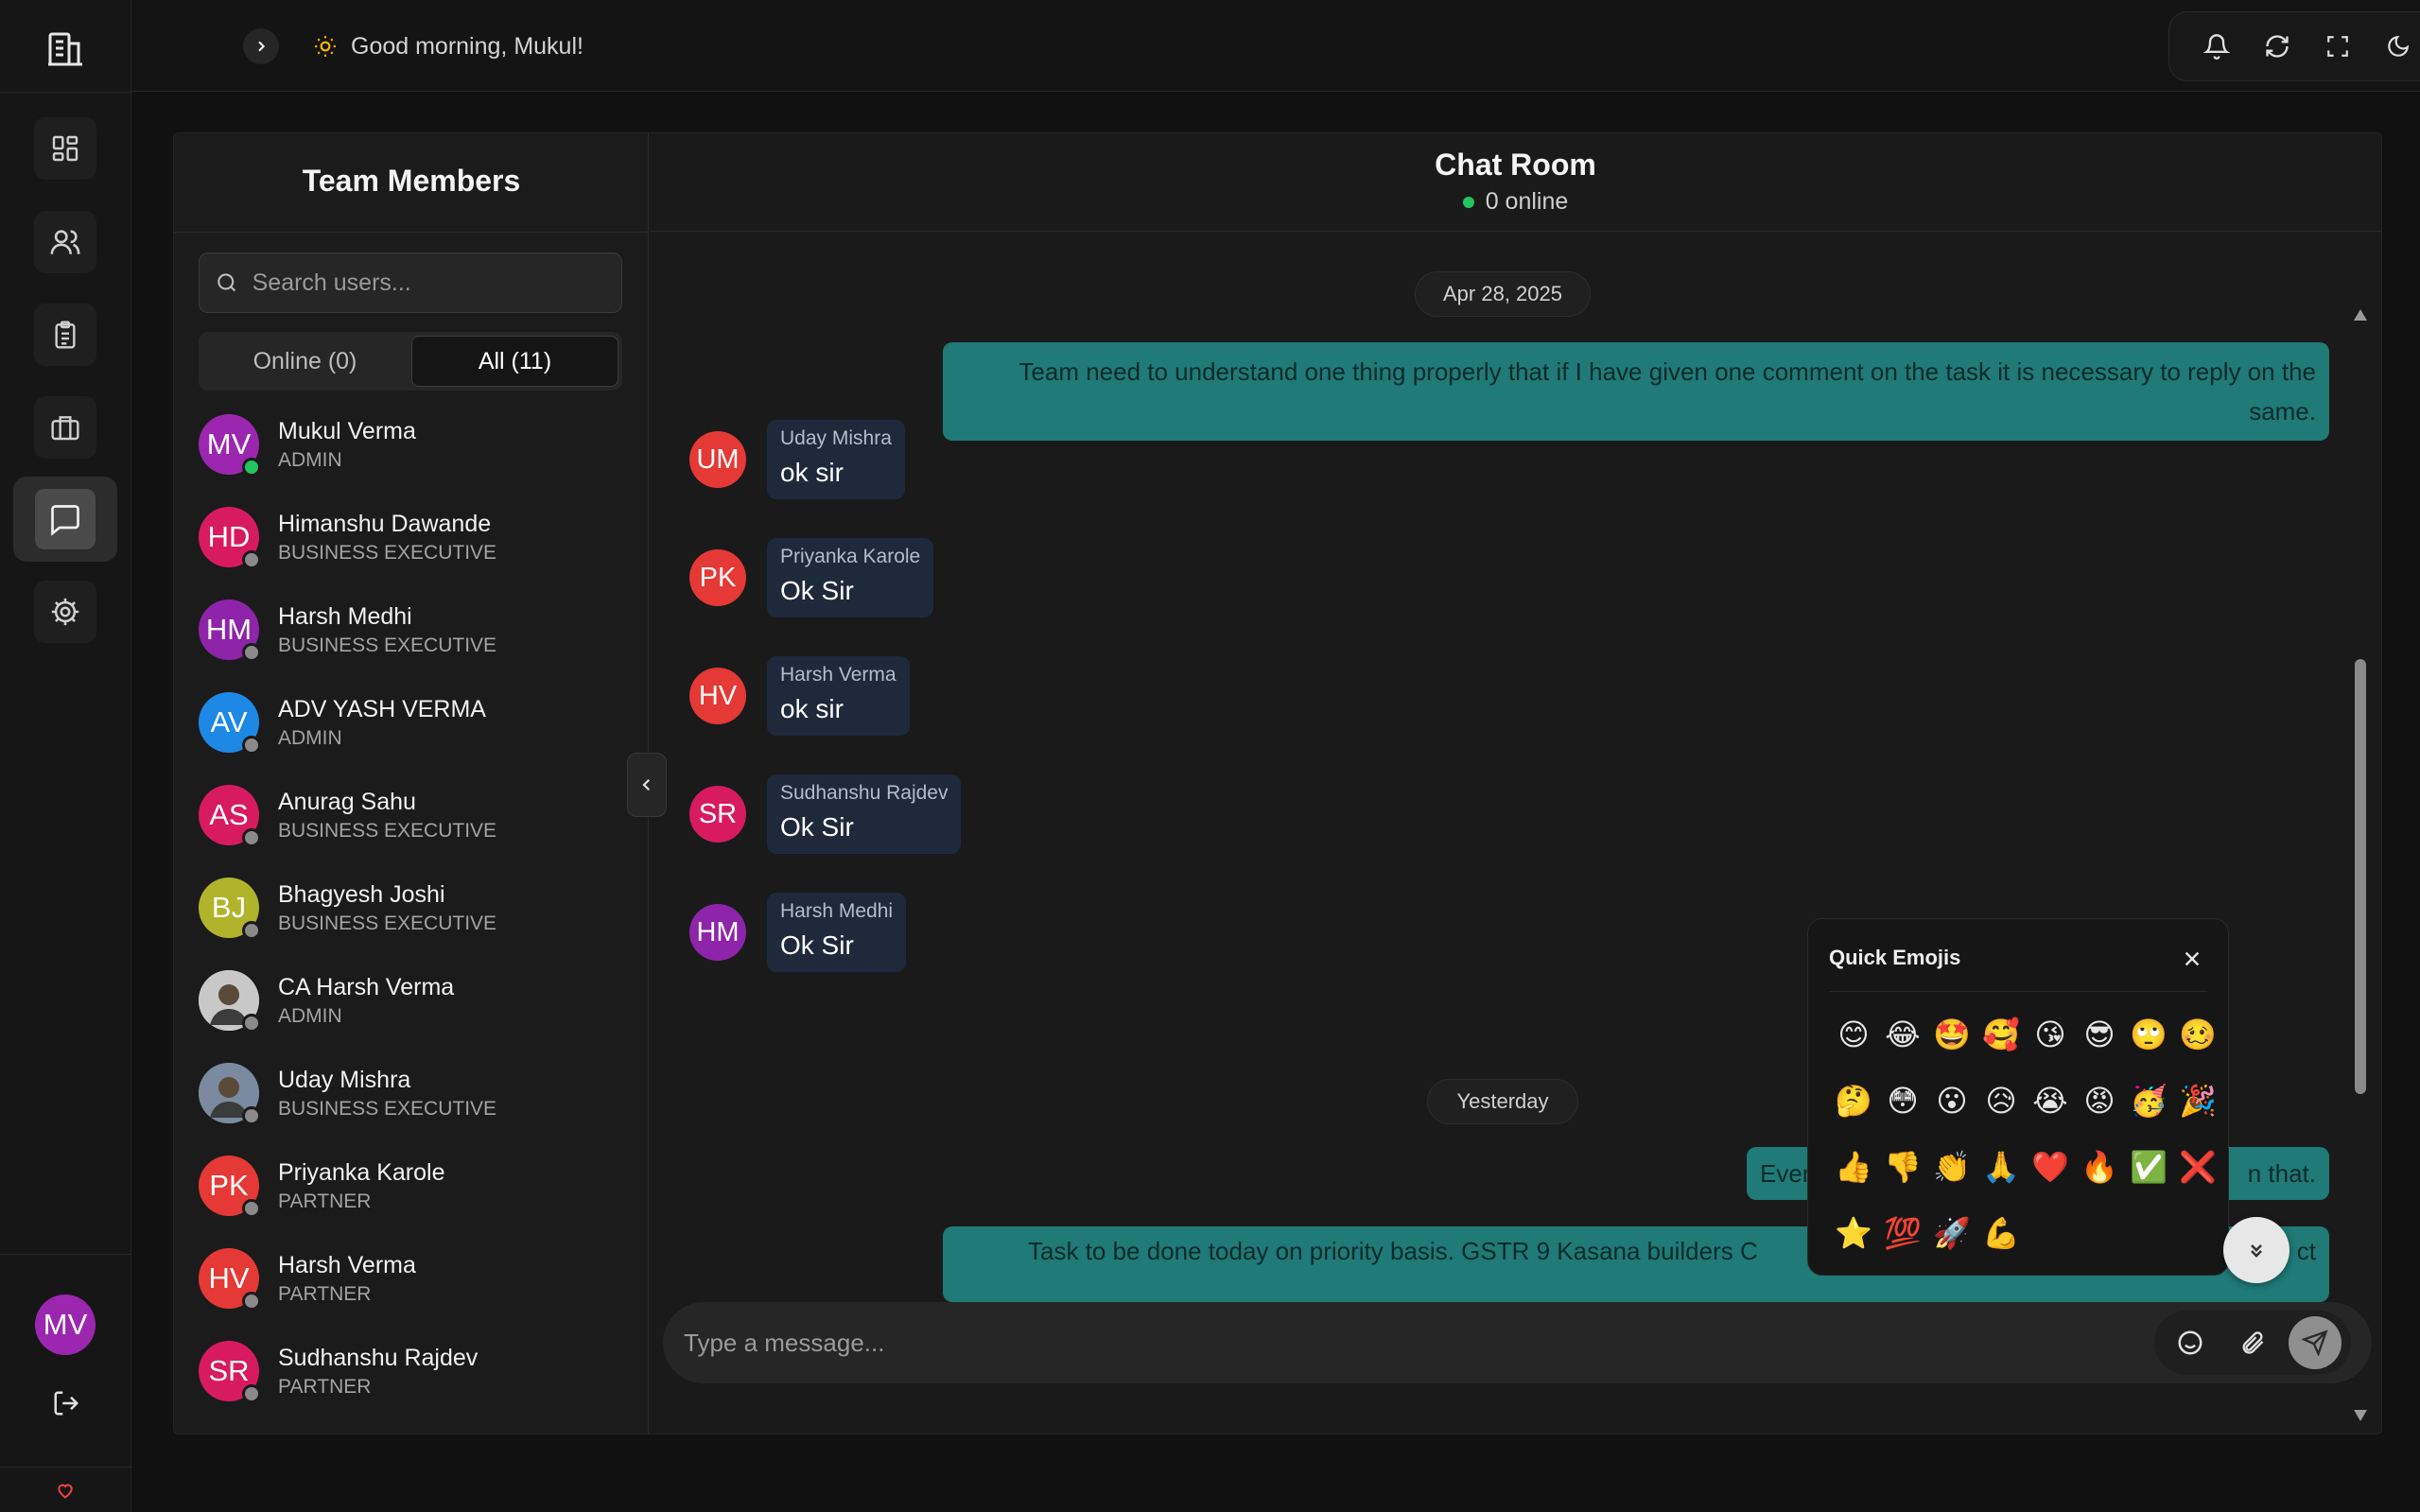 The width and height of the screenshot is (2420, 1512). I want to click on emoji-option: 💯, so click(1903, 1233).